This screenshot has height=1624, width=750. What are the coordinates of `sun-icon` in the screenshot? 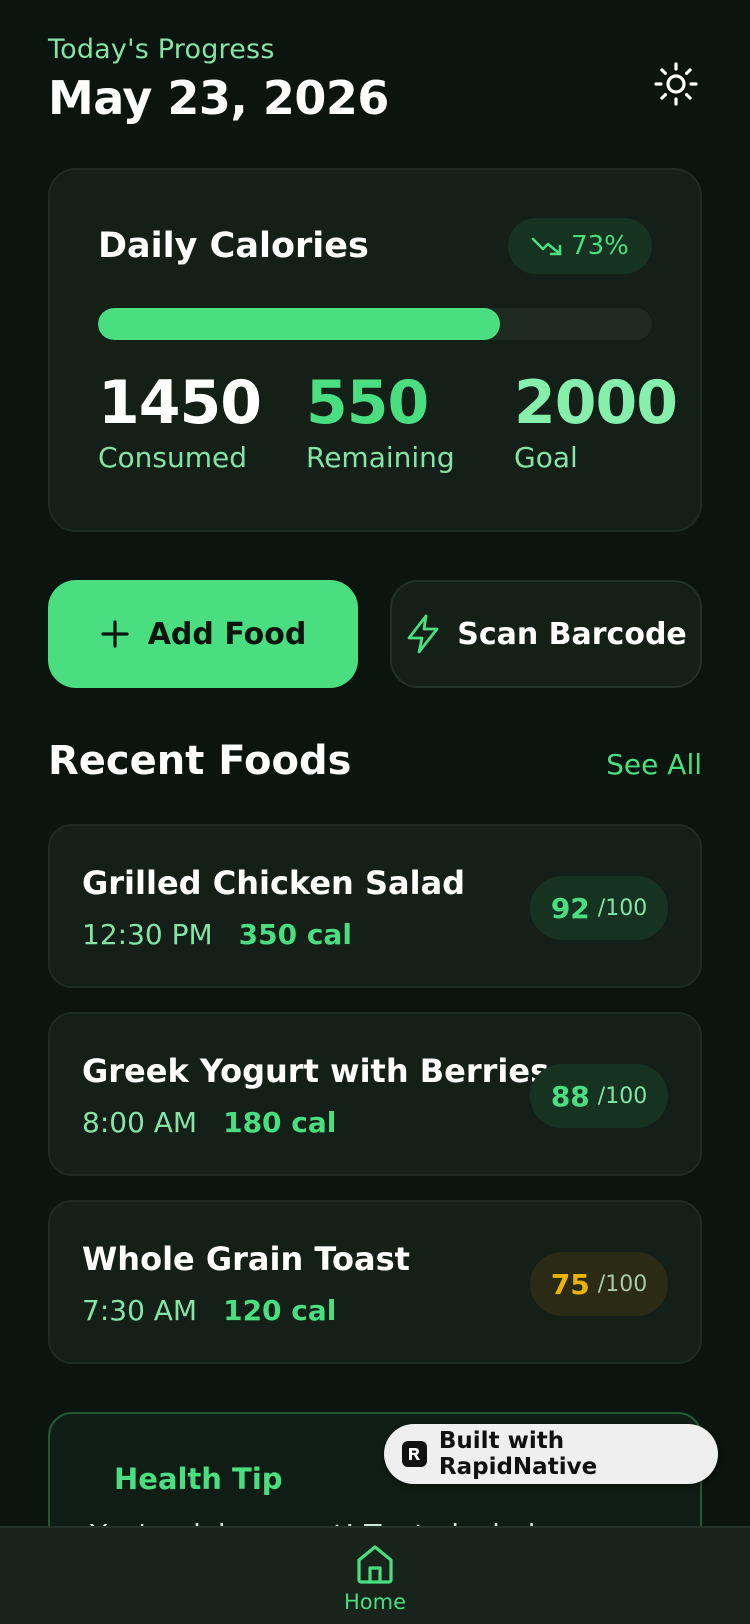 It's located at (676, 84).